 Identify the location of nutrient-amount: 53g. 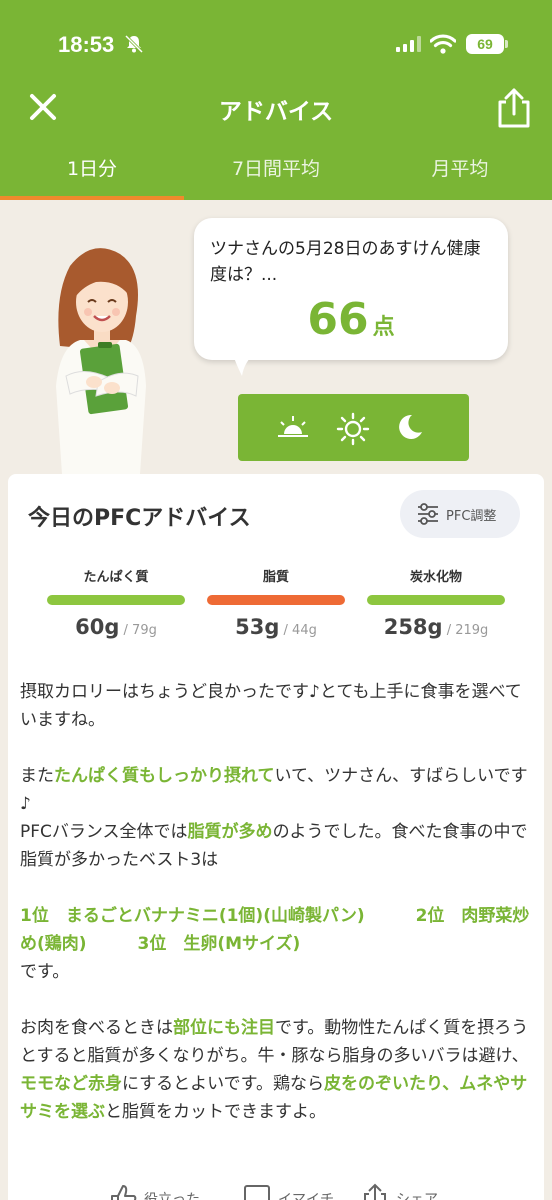
(257, 627).